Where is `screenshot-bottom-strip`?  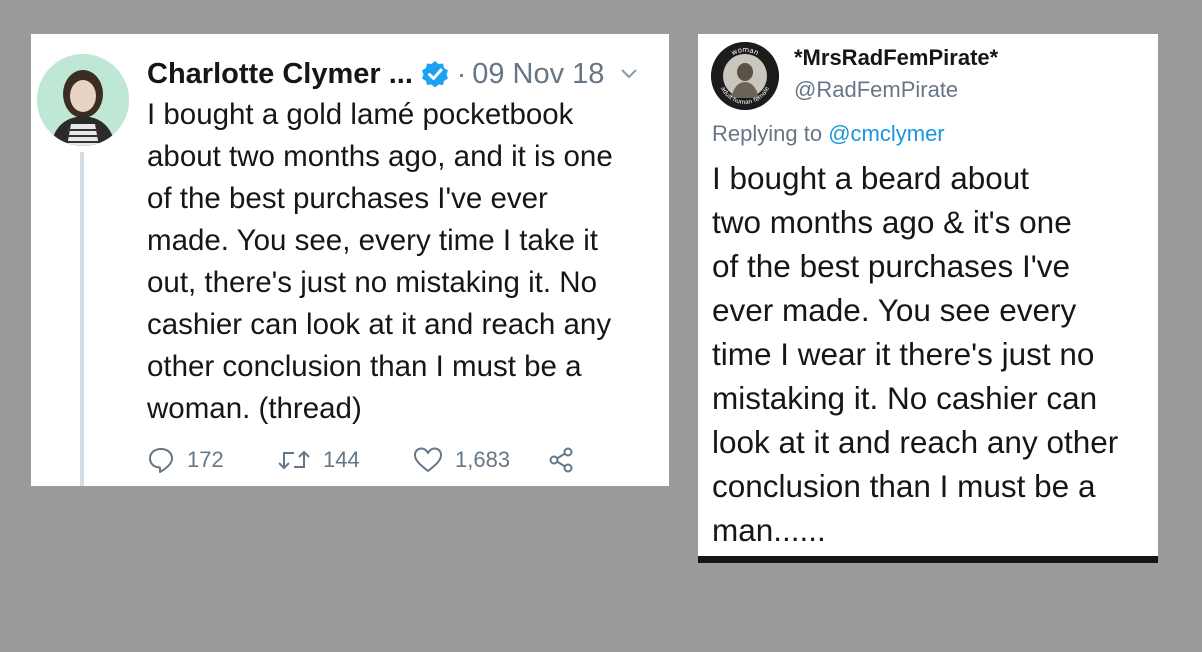
screenshot-bottom-strip is located at coordinates (928, 559).